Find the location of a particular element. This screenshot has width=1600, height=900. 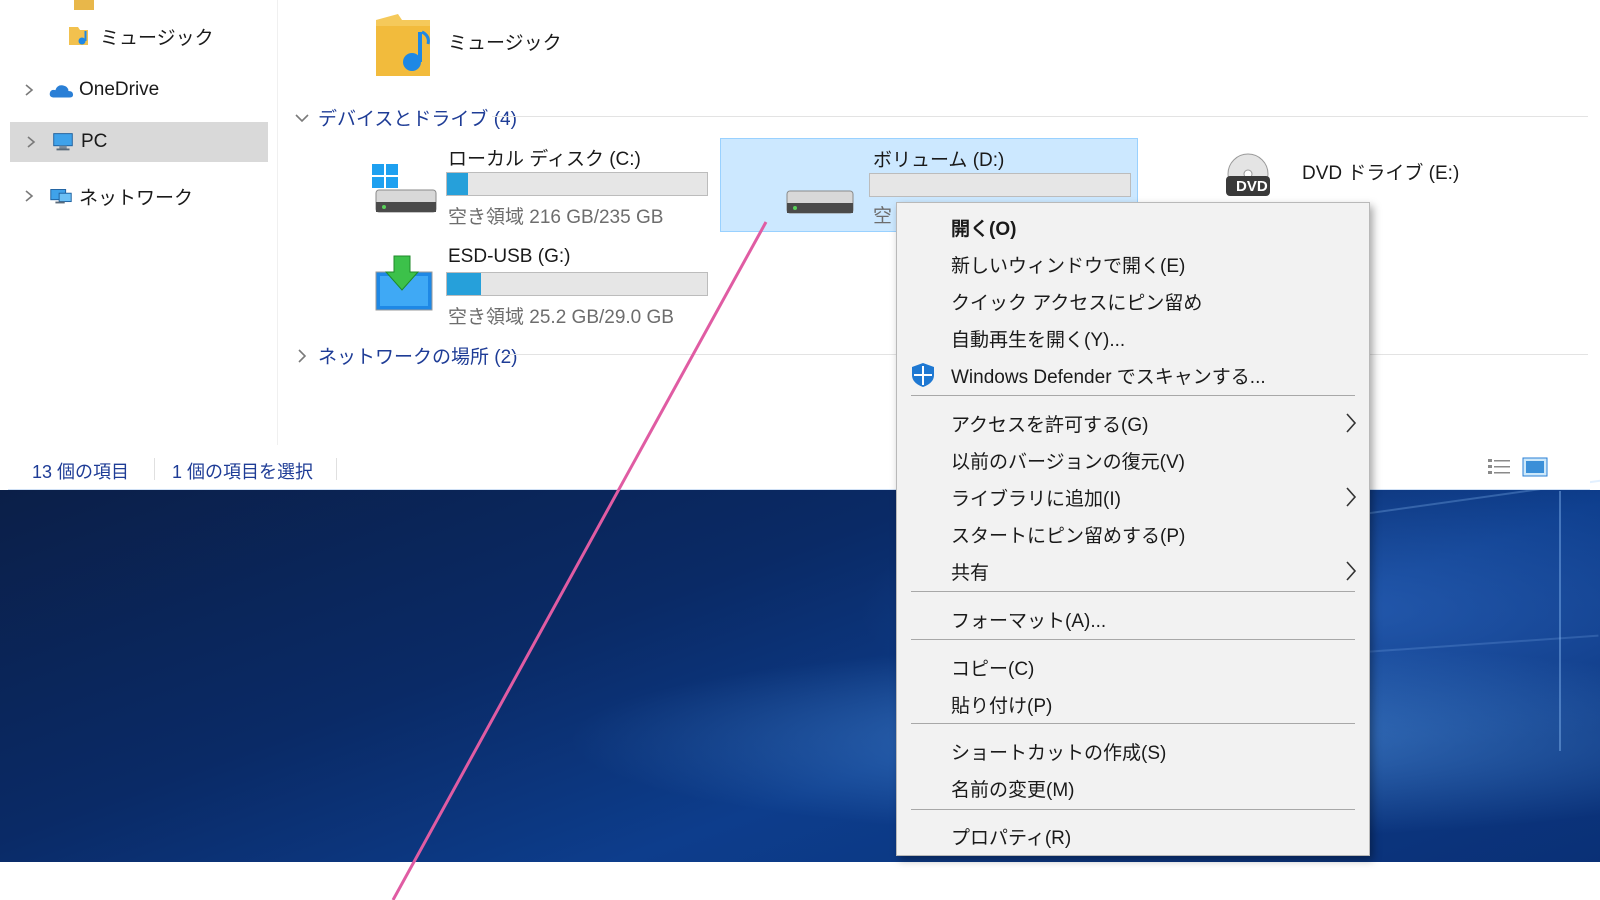

nav-item-music: ミュージック is located at coordinates (143, 36).